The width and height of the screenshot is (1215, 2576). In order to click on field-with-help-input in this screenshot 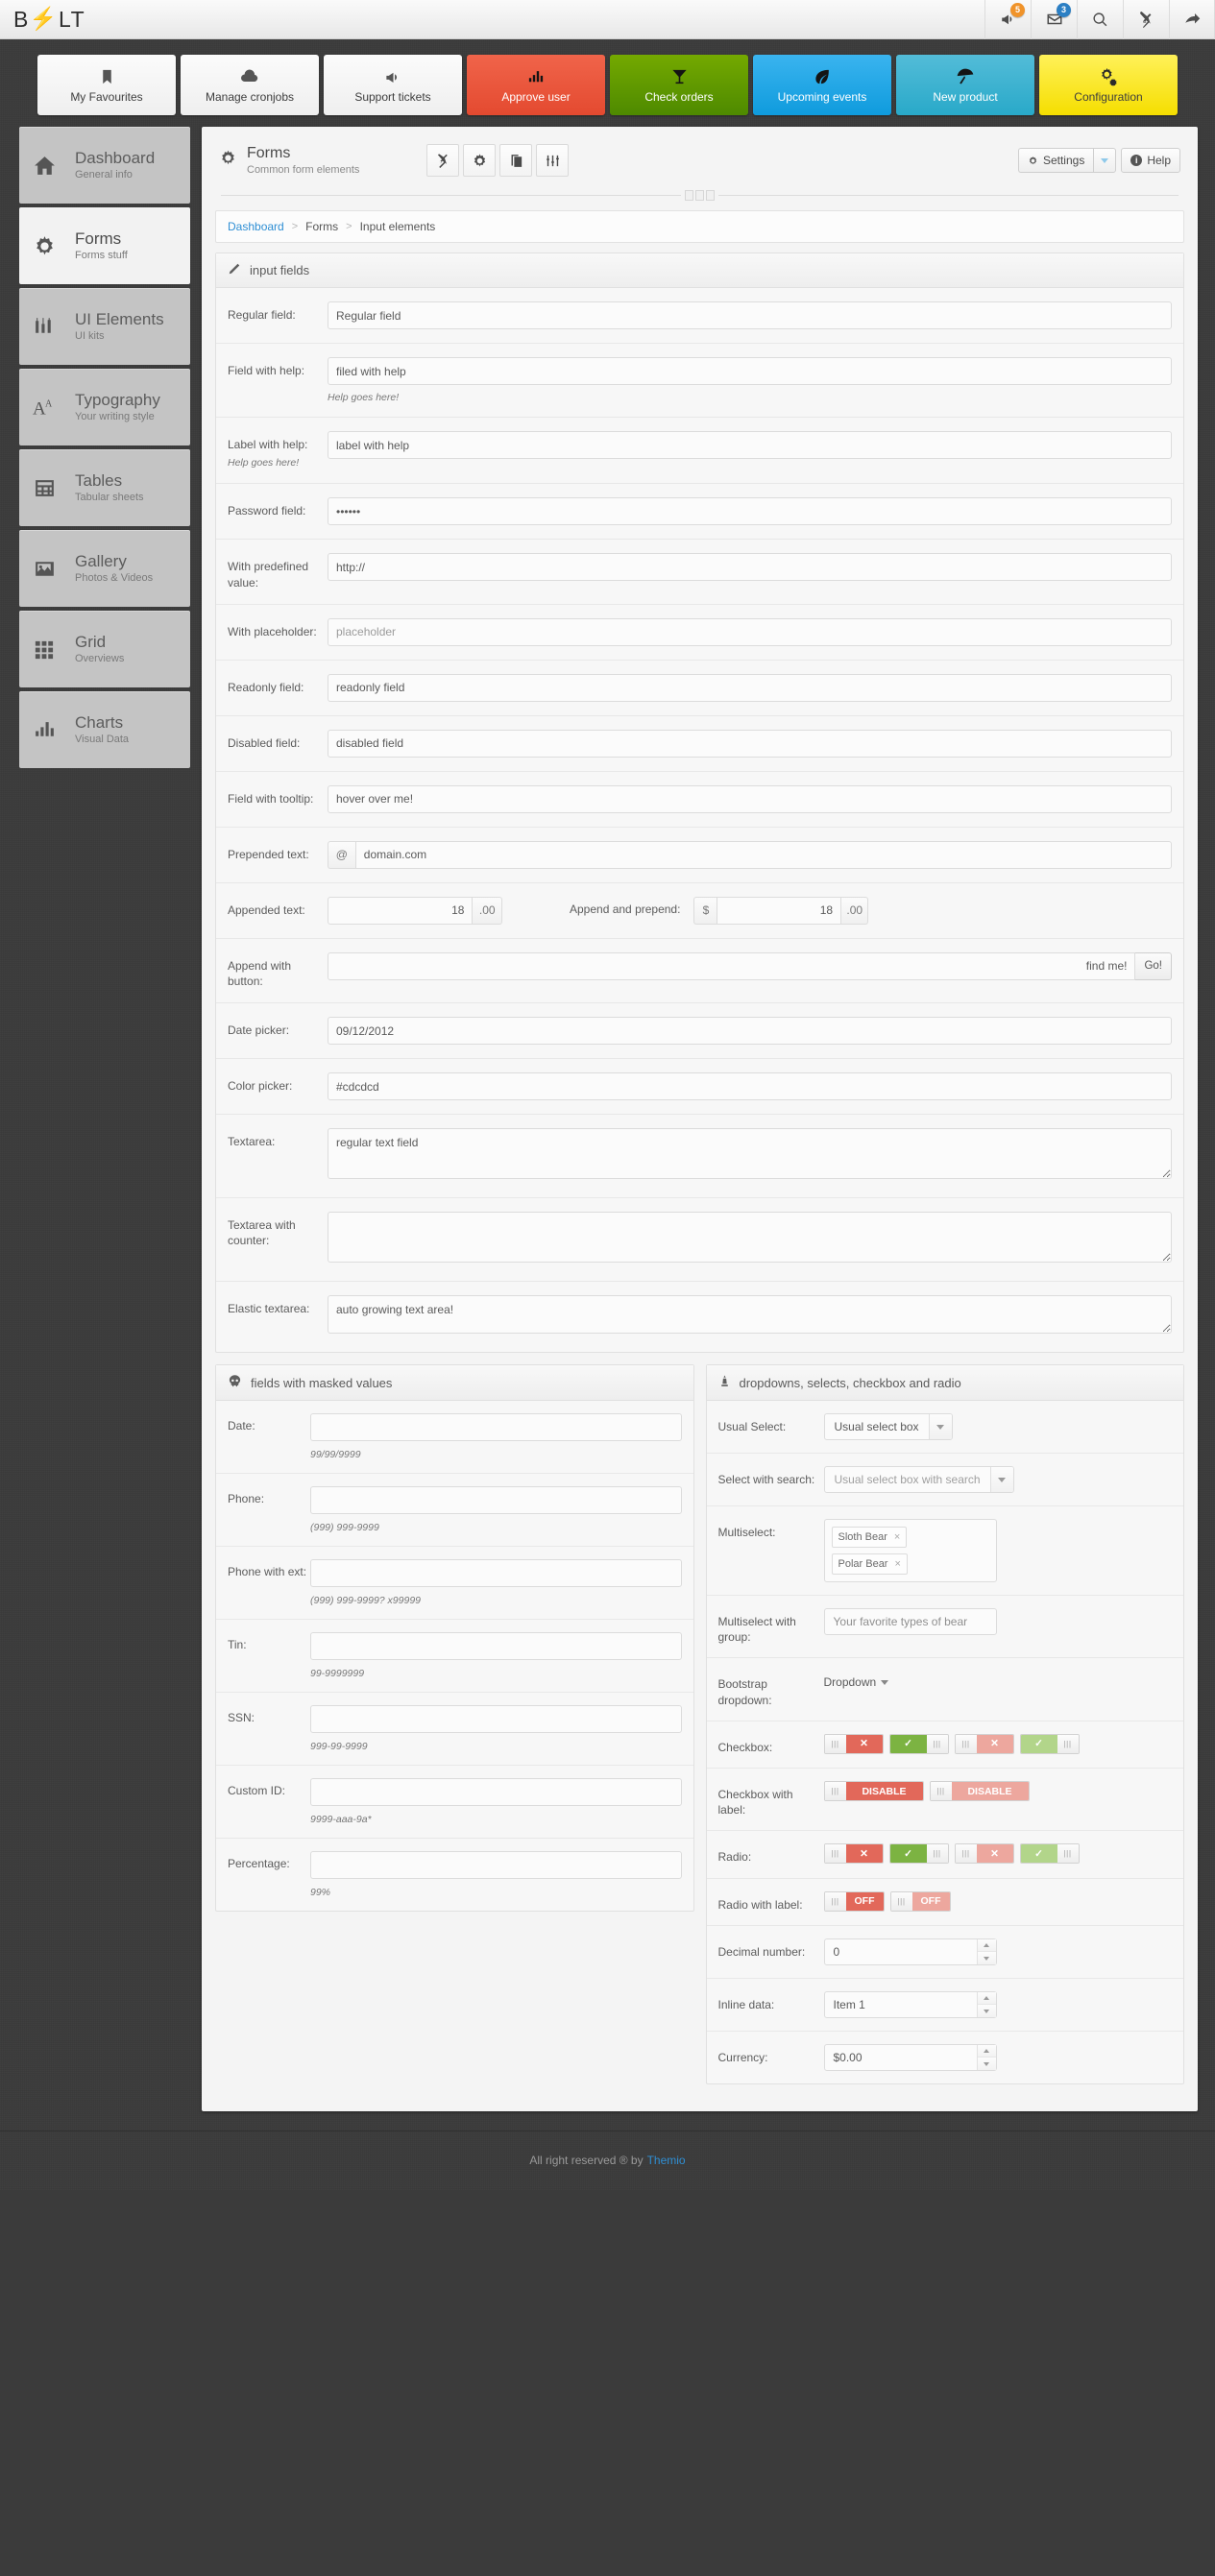, I will do `click(750, 371)`.